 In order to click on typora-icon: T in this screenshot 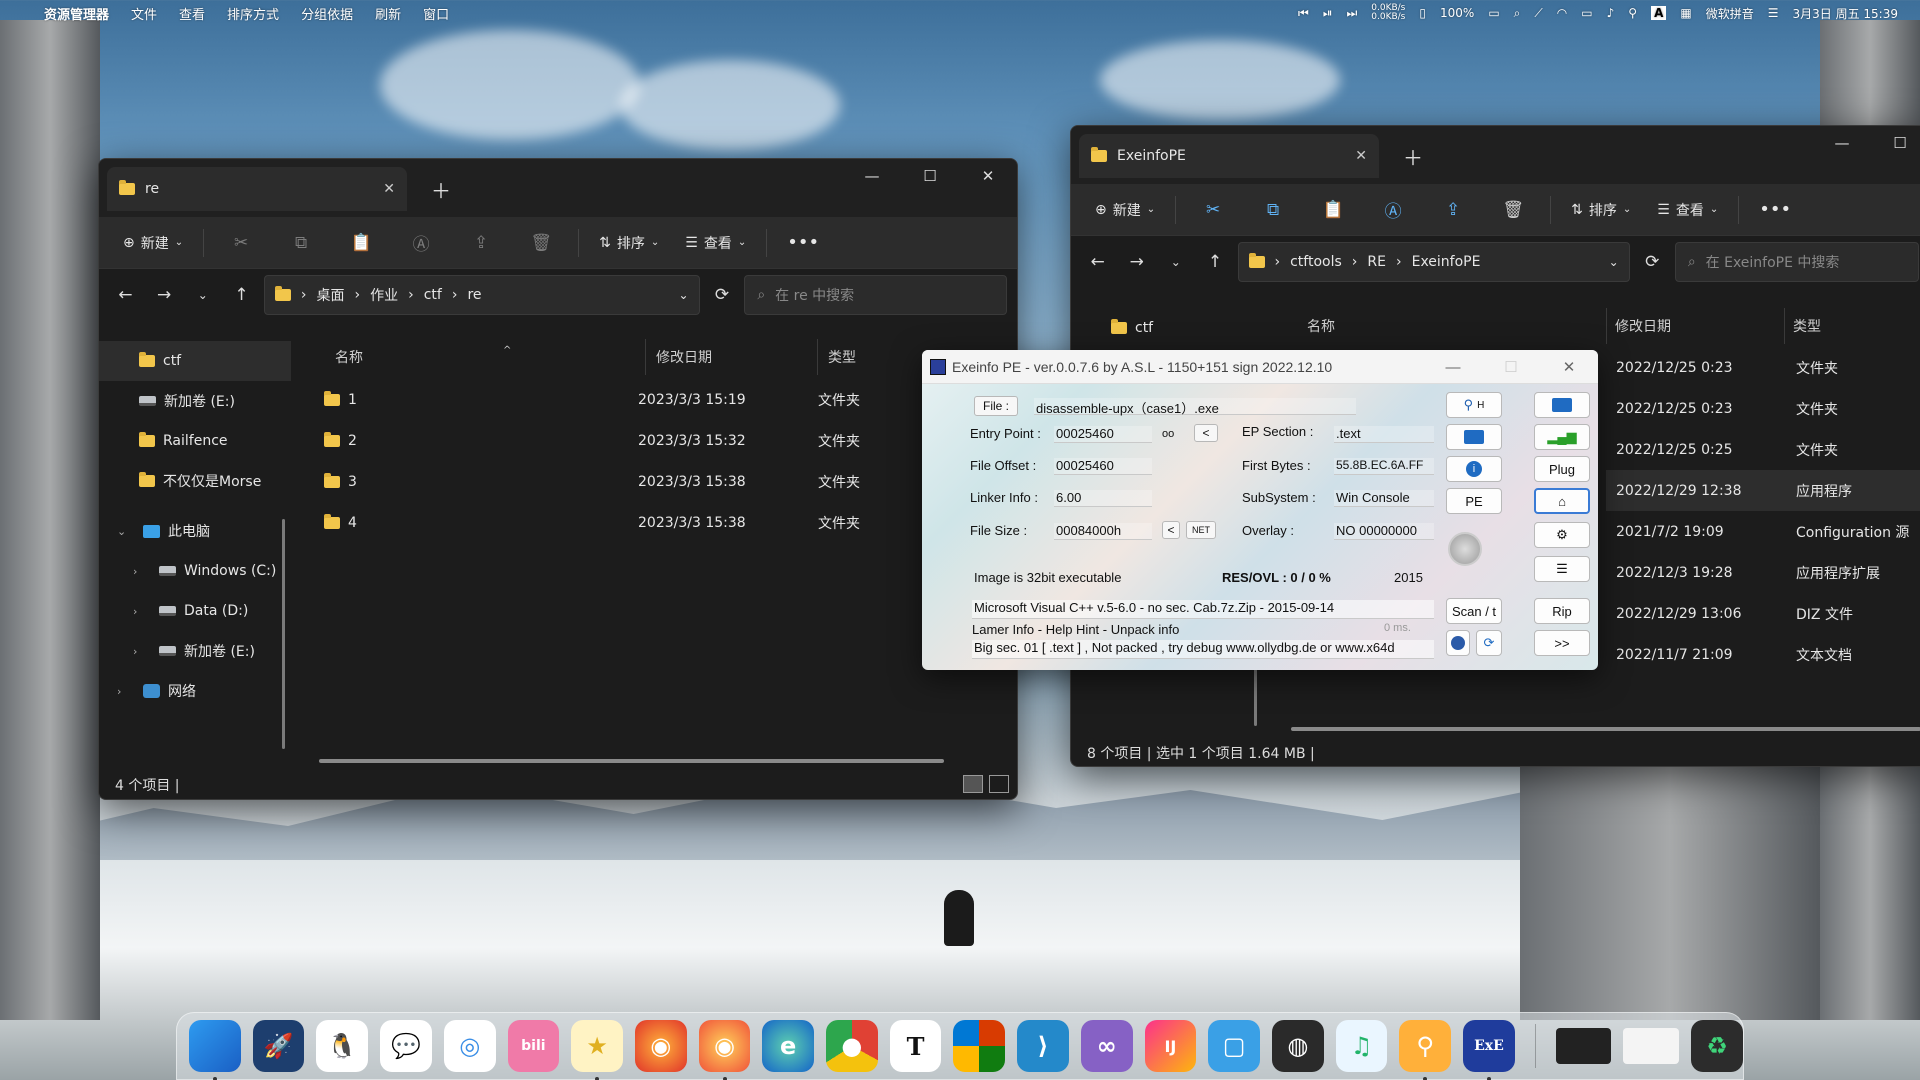, I will do `click(915, 1046)`.